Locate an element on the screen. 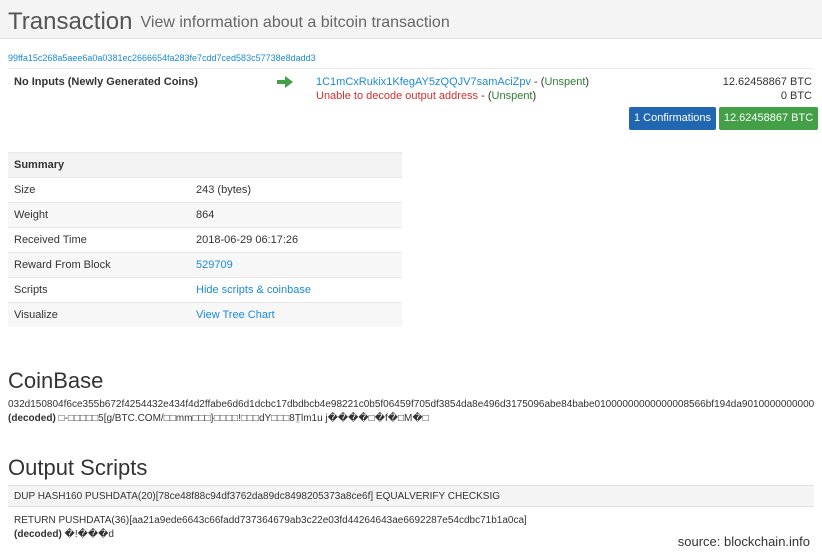  summary-value: 2018-06-29 06:17:26 is located at coordinates (296, 240).